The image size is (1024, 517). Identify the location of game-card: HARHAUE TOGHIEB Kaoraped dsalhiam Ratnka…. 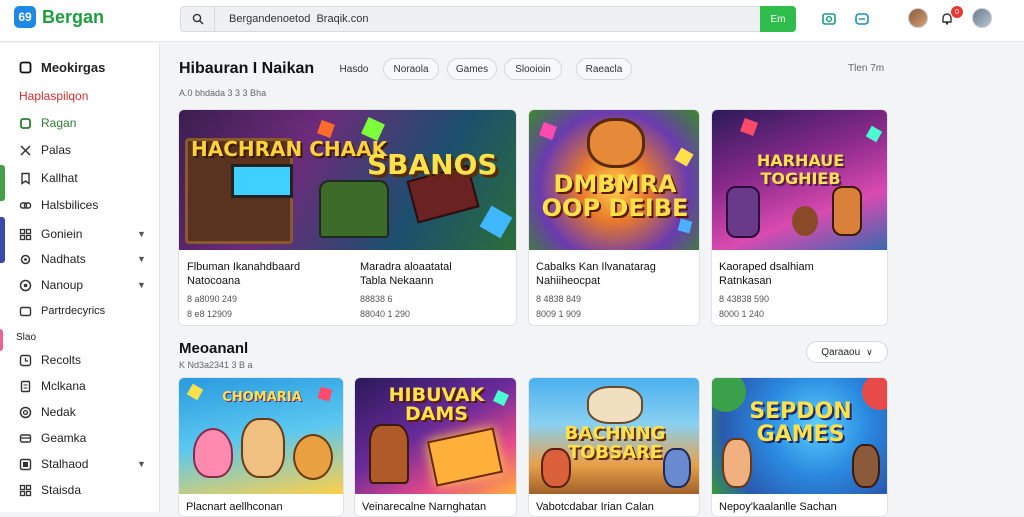
(799, 217).